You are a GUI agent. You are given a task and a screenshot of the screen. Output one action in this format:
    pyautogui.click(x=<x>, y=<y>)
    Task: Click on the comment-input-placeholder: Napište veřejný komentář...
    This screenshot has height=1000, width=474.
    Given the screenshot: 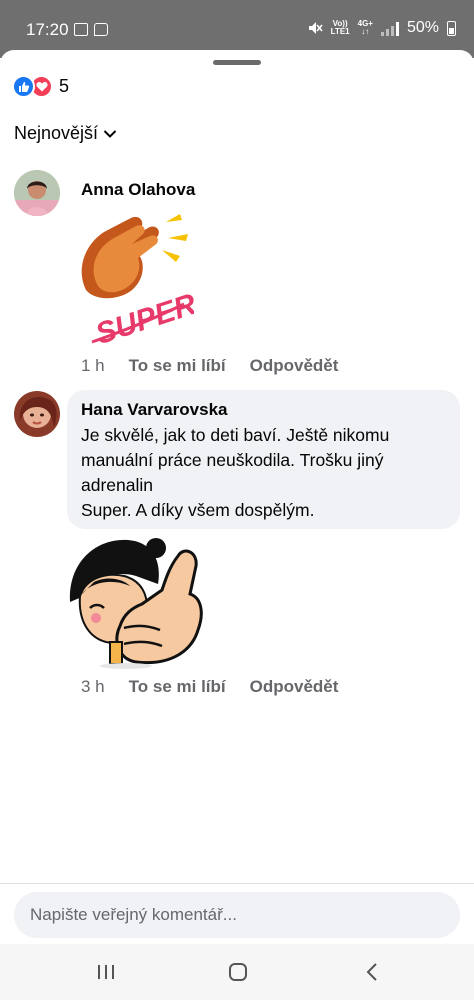 What is the action you would take?
    pyautogui.click(x=133, y=914)
    